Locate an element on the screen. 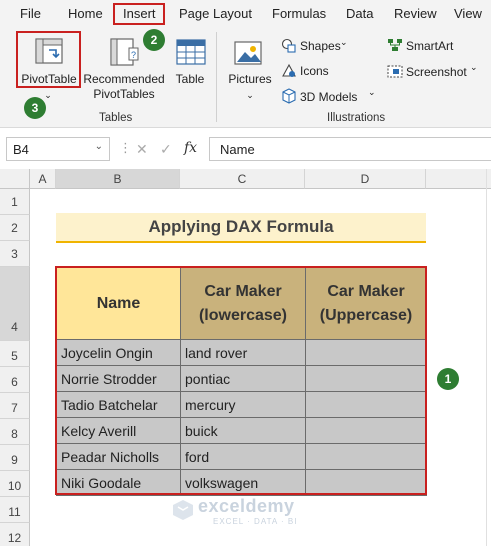 This screenshot has width=491, height=546. cancel-icon: ✕ is located at coordinates (142, 149).